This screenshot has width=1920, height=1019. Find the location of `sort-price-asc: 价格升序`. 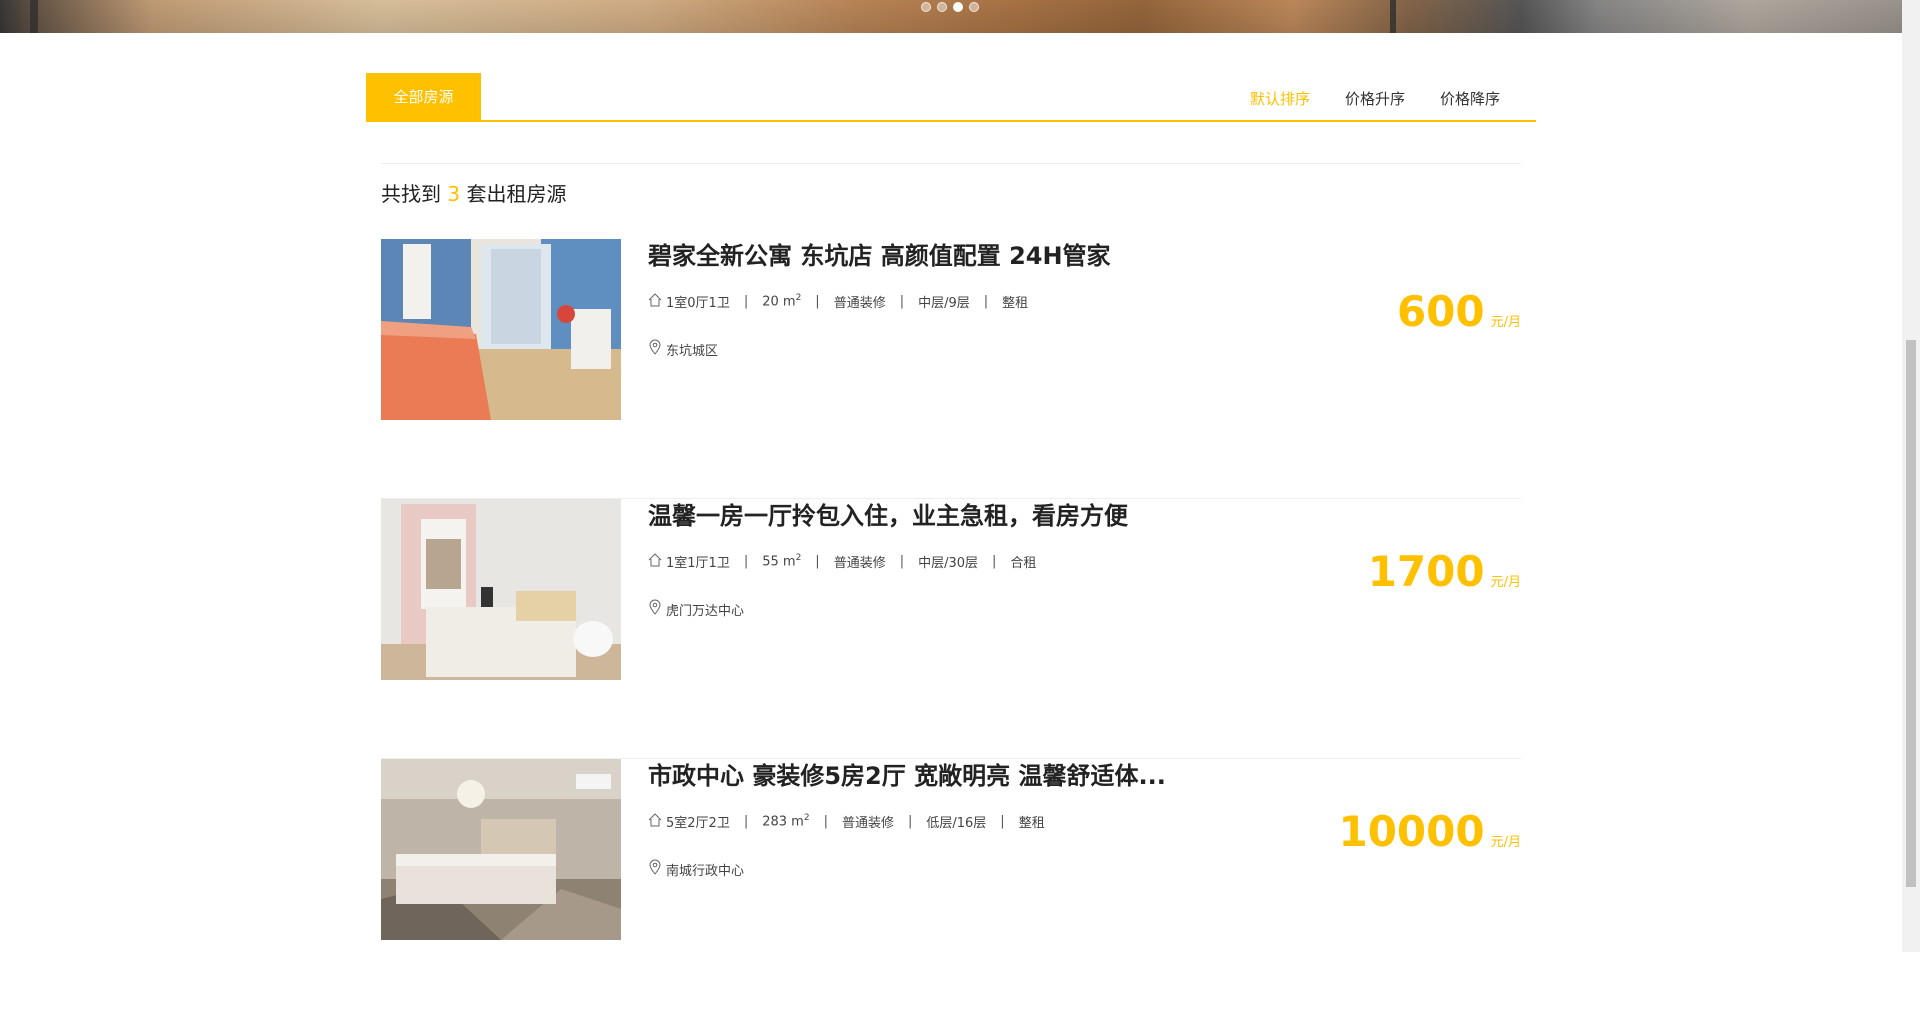

sort-price-asc: 价格升序 is located at coordinates (1375, 98).